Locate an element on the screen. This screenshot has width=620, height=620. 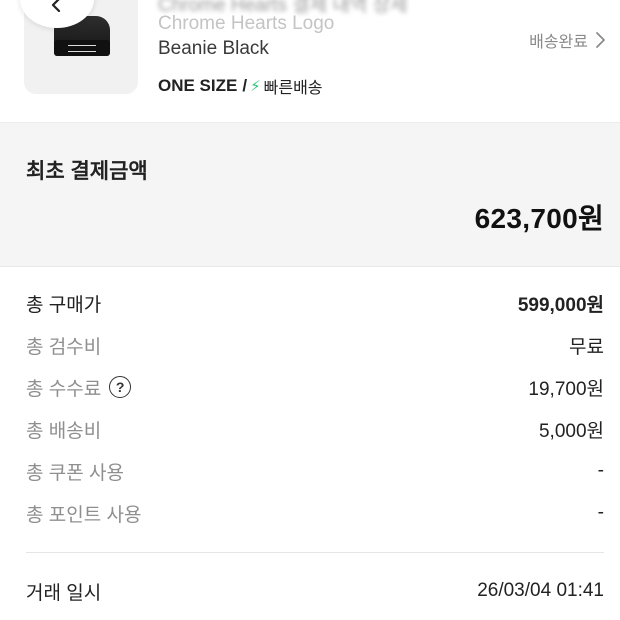
detail-label: 총 쿠폰 사용 is located at coordinates (75, 473).